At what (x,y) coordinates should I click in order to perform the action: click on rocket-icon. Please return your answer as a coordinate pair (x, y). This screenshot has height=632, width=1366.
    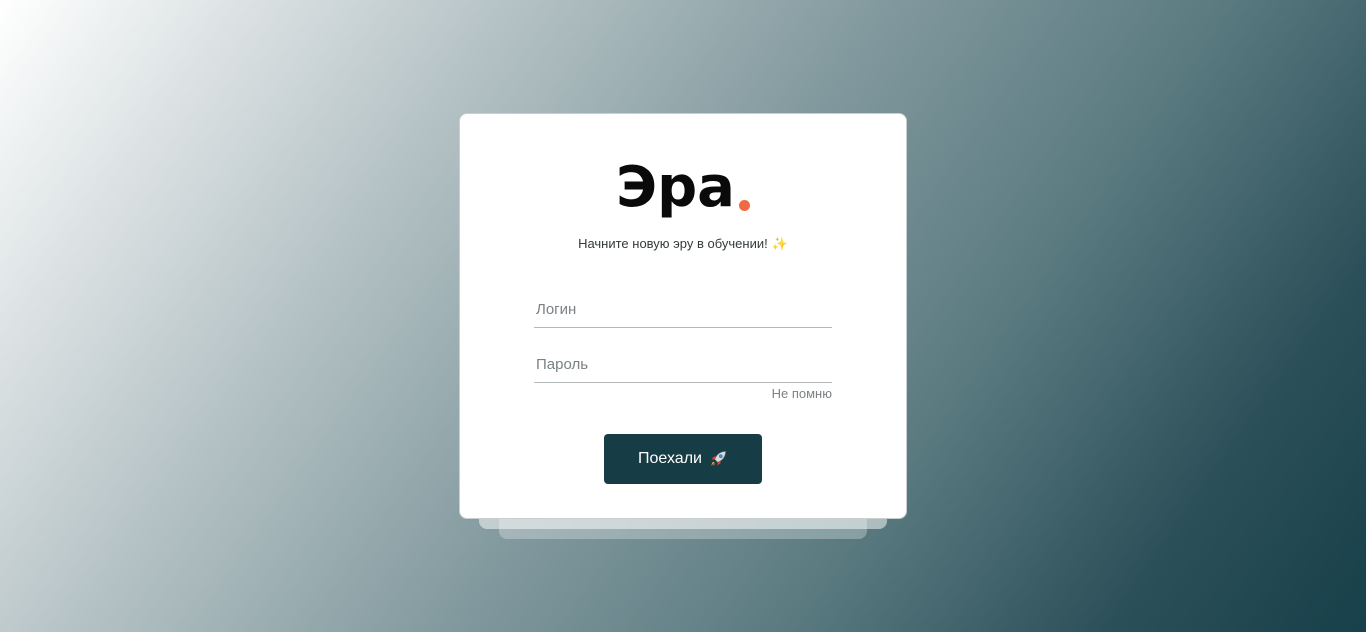
    Looking at the image, I should click on (718, 459).